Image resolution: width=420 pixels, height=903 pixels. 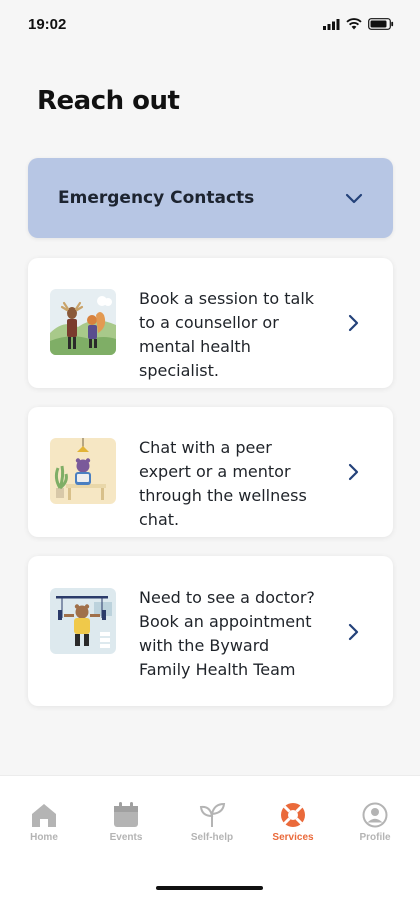 I want to click on status-icons, so click(x=358, y=24).